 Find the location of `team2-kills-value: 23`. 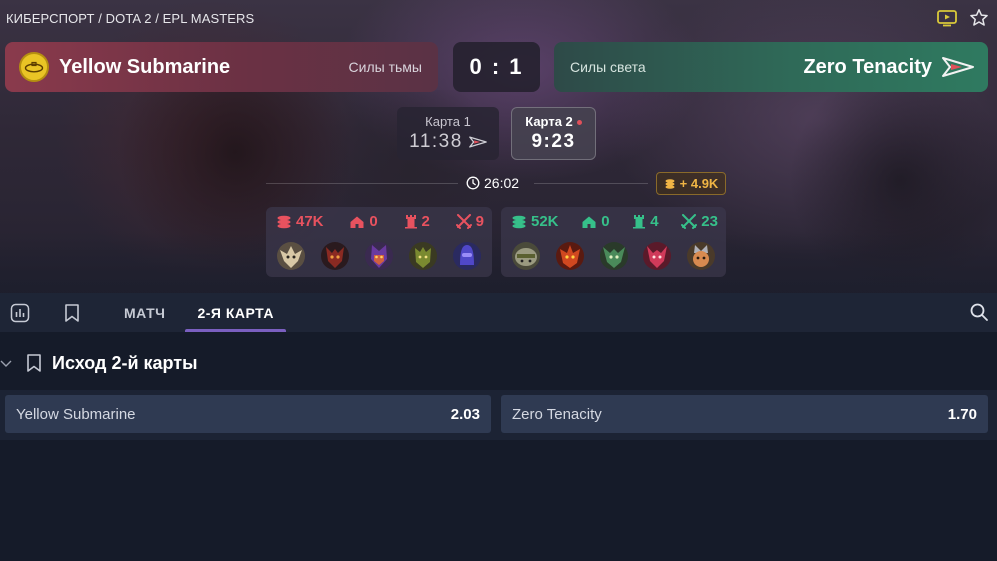

team2-kills-value: 23 is located at coordinates (709, 221).